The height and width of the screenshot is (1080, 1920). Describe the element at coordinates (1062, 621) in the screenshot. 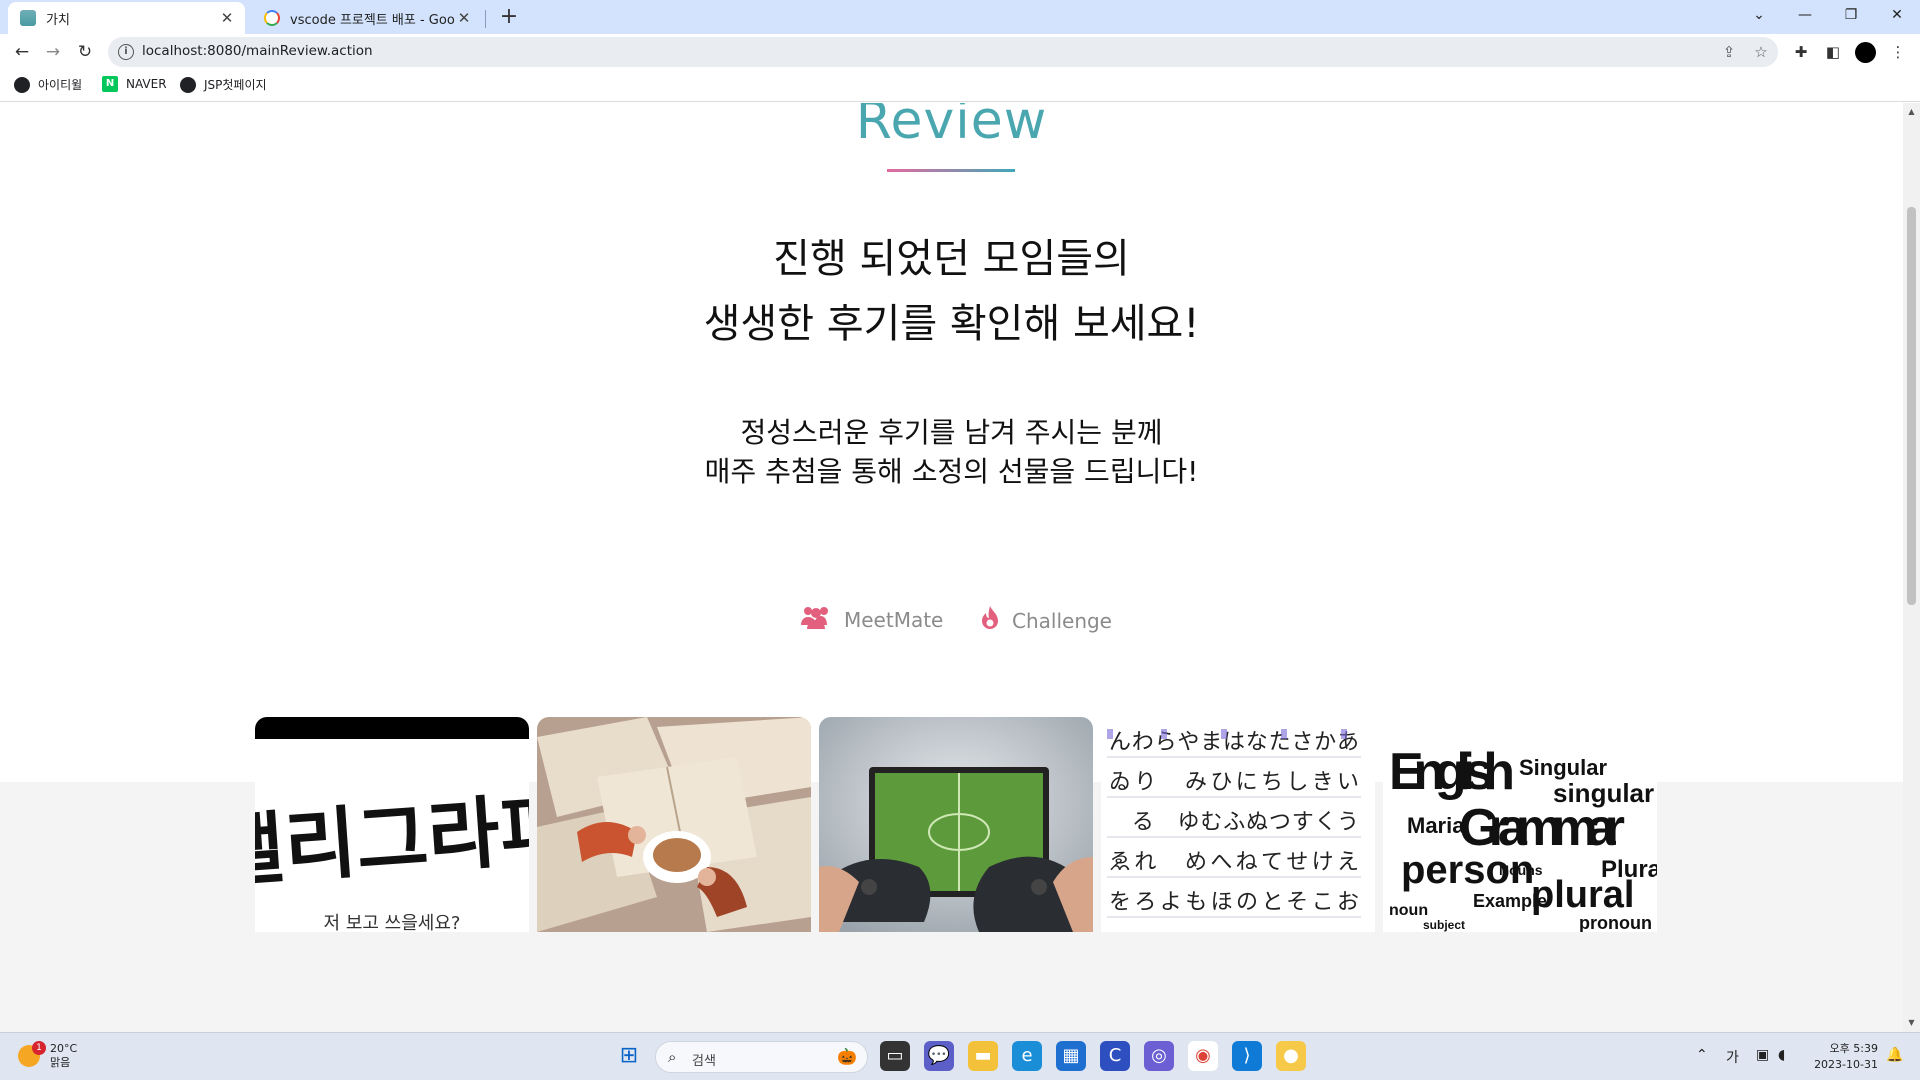

I see `category-label: Challenge` at that location.